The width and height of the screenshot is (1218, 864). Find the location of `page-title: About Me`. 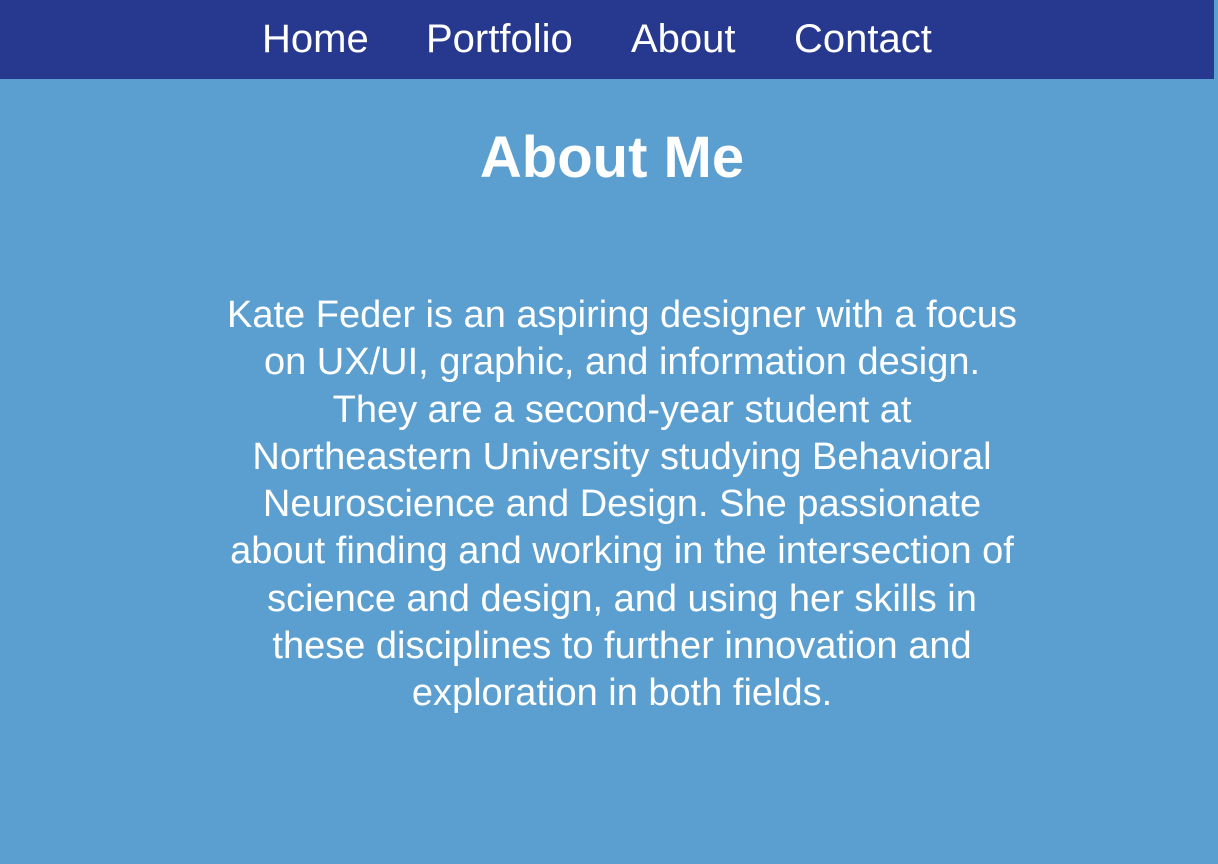

page-title: About Me is located at coordinates (612, 157).